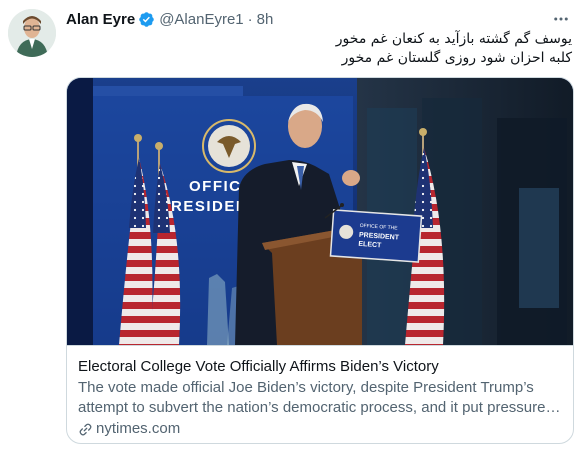 This screenshot has width=584, height=452. Describe the element at coordinates (265, 19) in the screenshot. I see `timestamp: 8h` at that location.